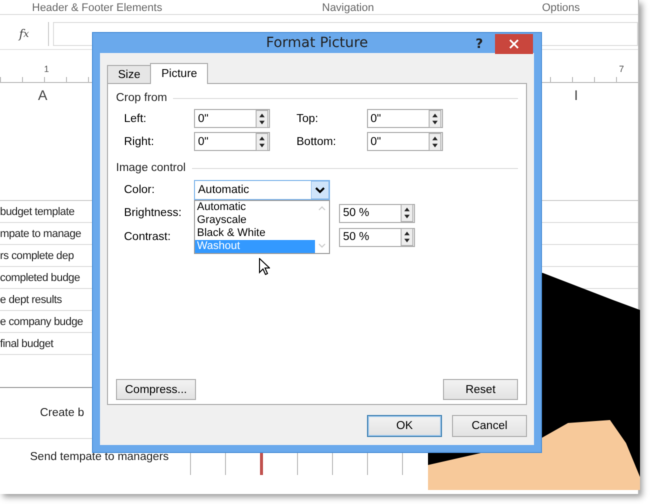 The width and height of the screenshot is (650, 504). I want to click on field-label: Left:, so click(136, 118).